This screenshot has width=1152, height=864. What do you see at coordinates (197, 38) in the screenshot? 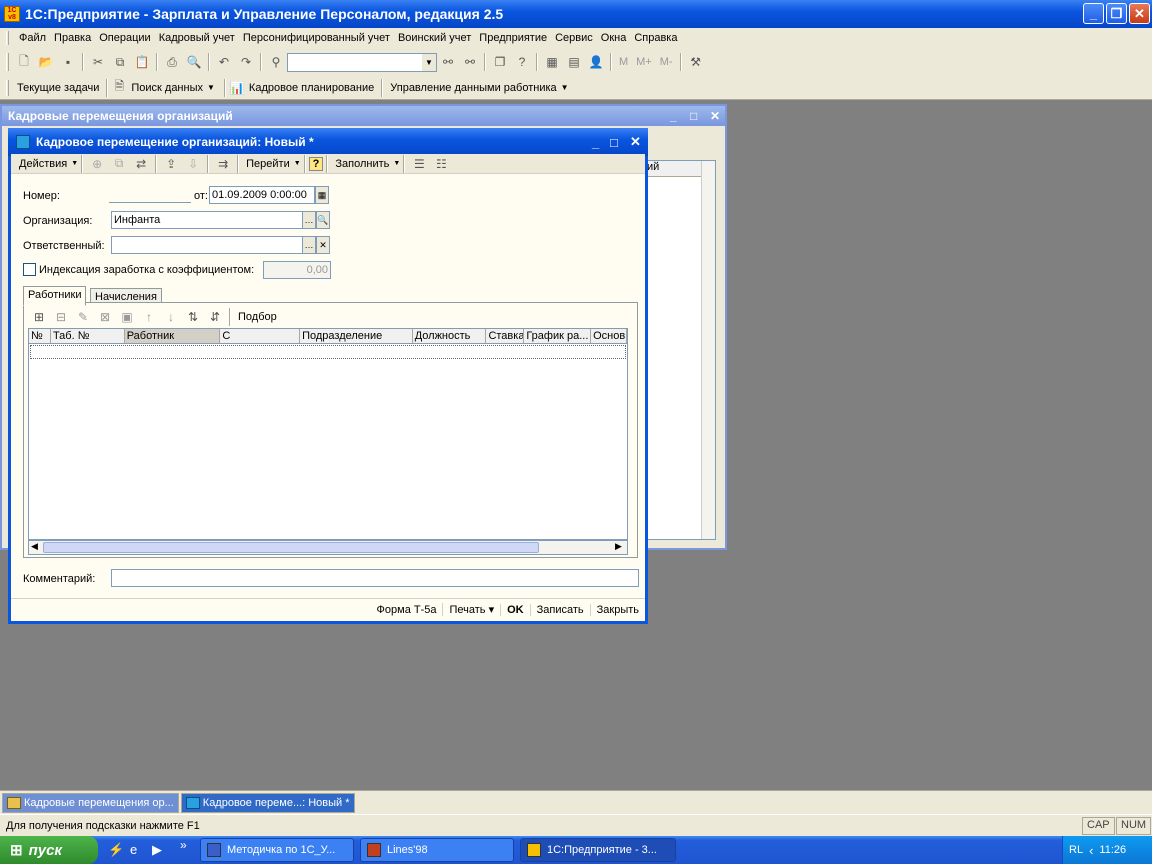
I see `menu-hr: Кадровый учет` at bounding box center [197, 38].